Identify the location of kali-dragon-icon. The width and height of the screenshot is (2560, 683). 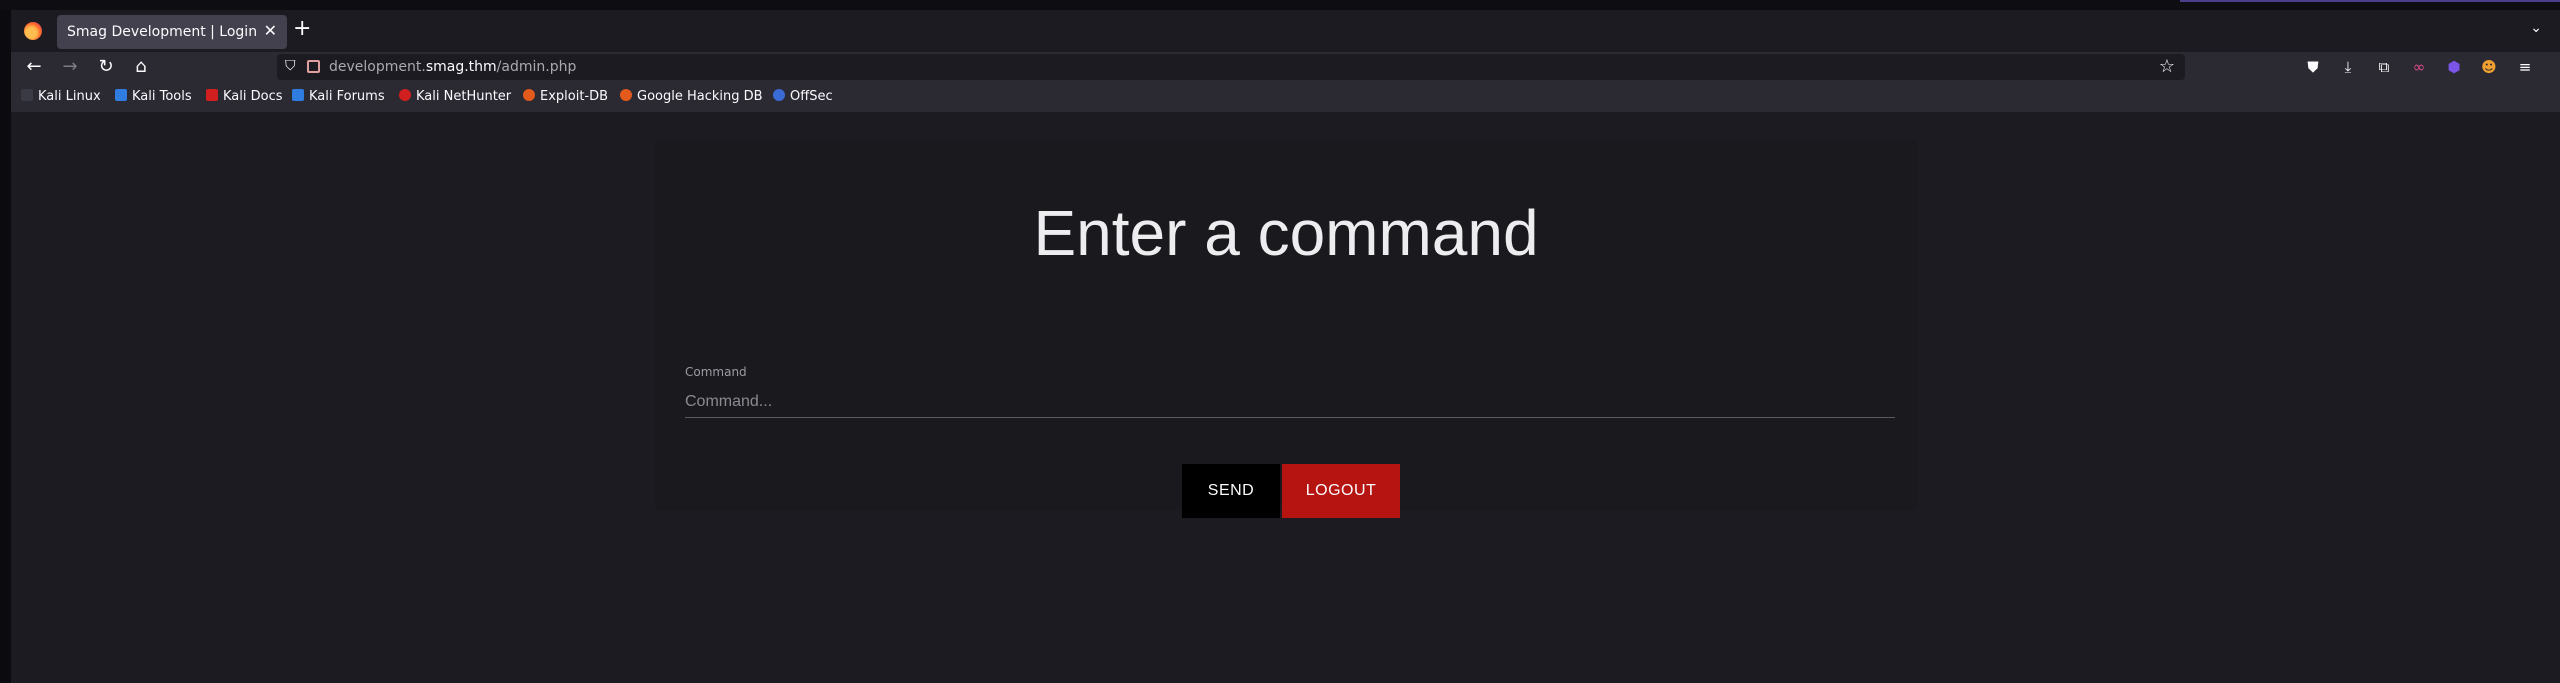
(27, 95).